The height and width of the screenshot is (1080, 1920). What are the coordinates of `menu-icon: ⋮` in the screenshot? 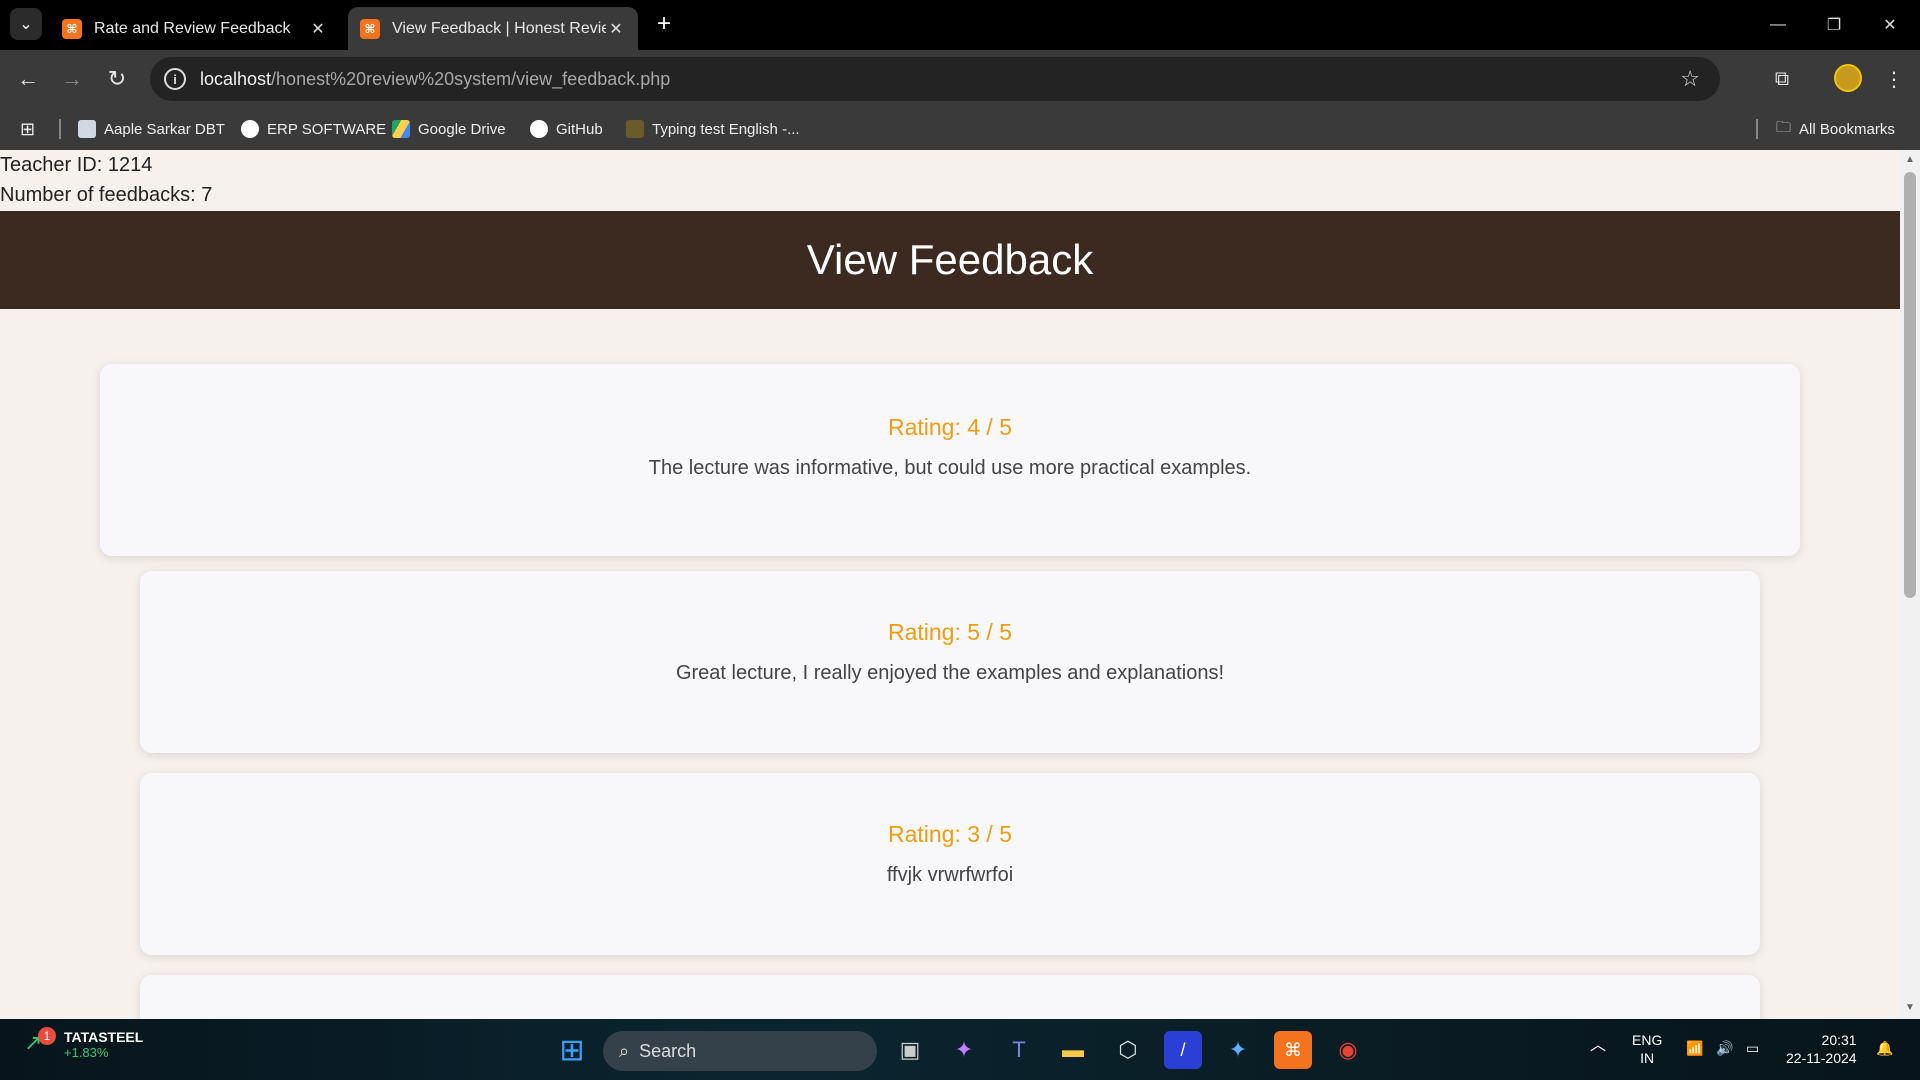 It's located at (1894, 79).